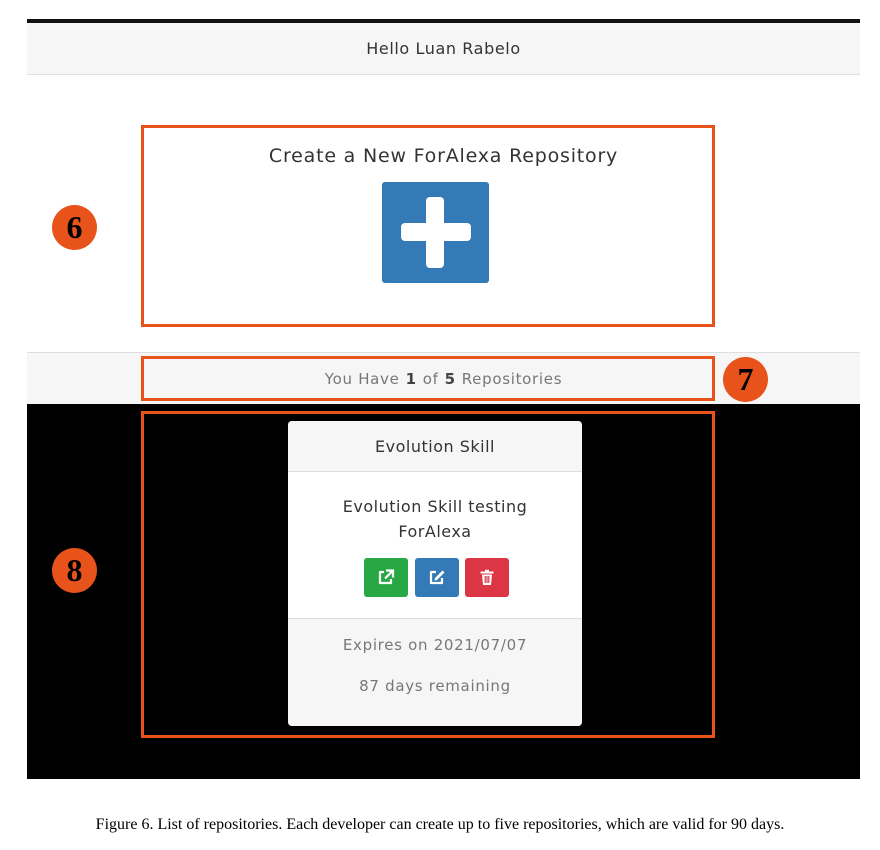 Image resolution: width=880 pixels, height=850 pixels. Describe the element at coordinates (74, 227) in the screenshot. I see `annotation-marker-6: 6` at that location.